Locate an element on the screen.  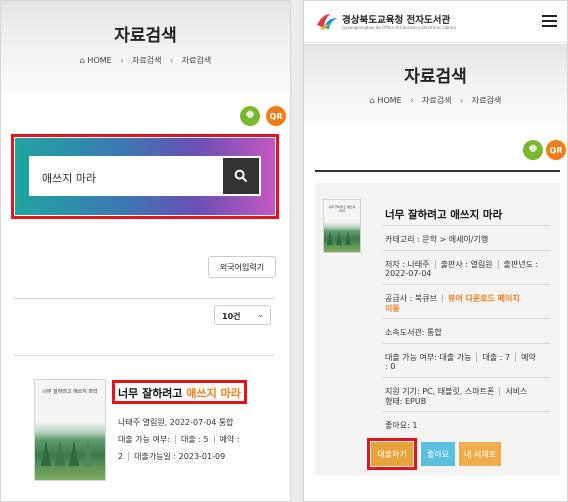
add-to-shelf-button: 내 서재로 is located at coordinates (480, 454).